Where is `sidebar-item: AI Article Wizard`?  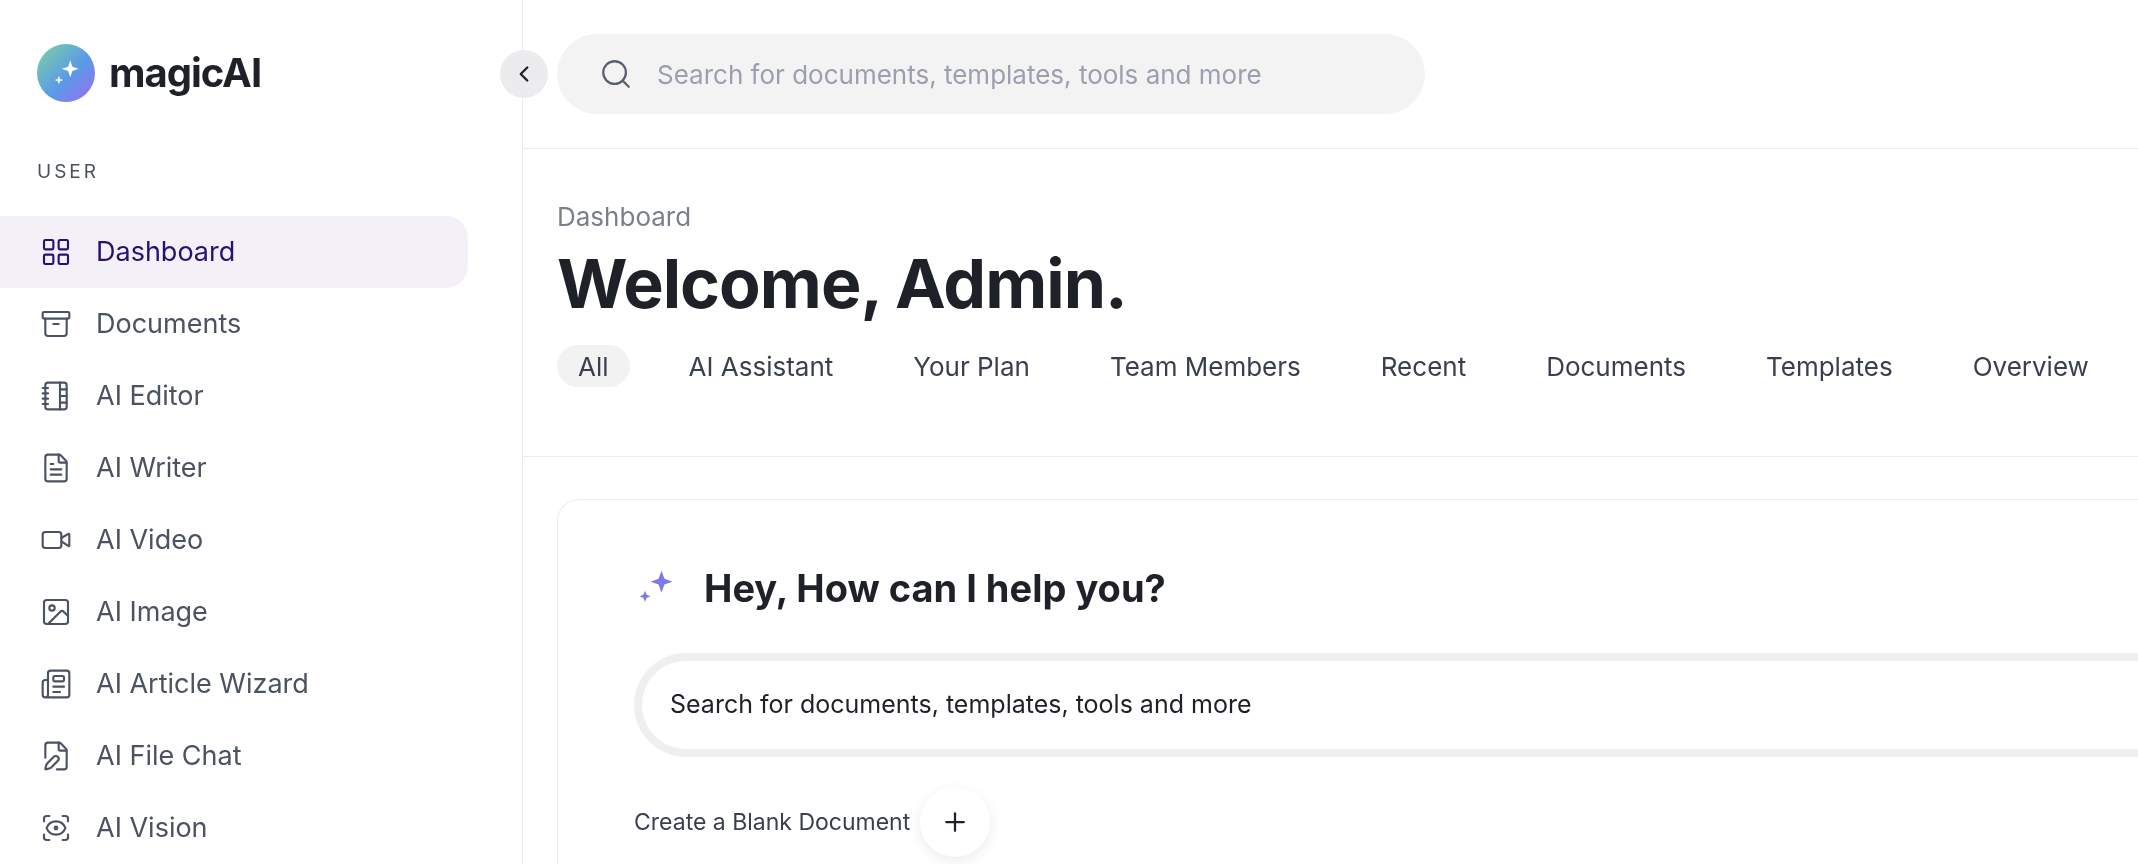 sidebar-item: AI Article Wizard is located at coordinates (234, 684).